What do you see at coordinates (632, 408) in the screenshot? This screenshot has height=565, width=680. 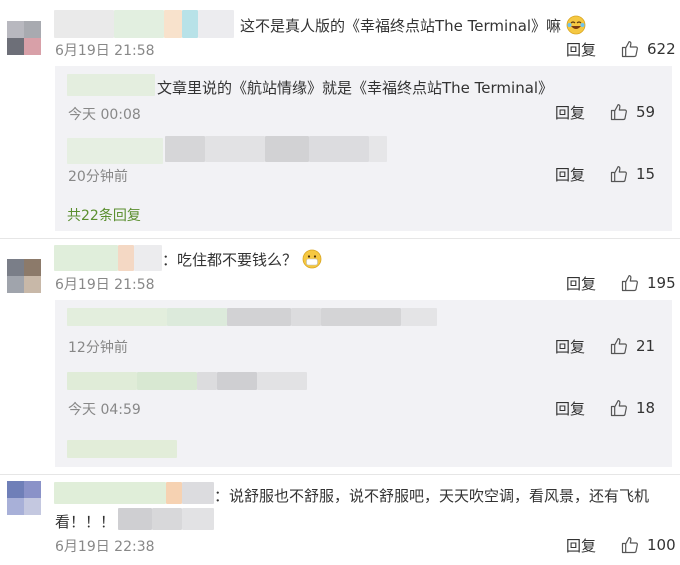 I see `like-button: 18` at bounding box center [632, 408].